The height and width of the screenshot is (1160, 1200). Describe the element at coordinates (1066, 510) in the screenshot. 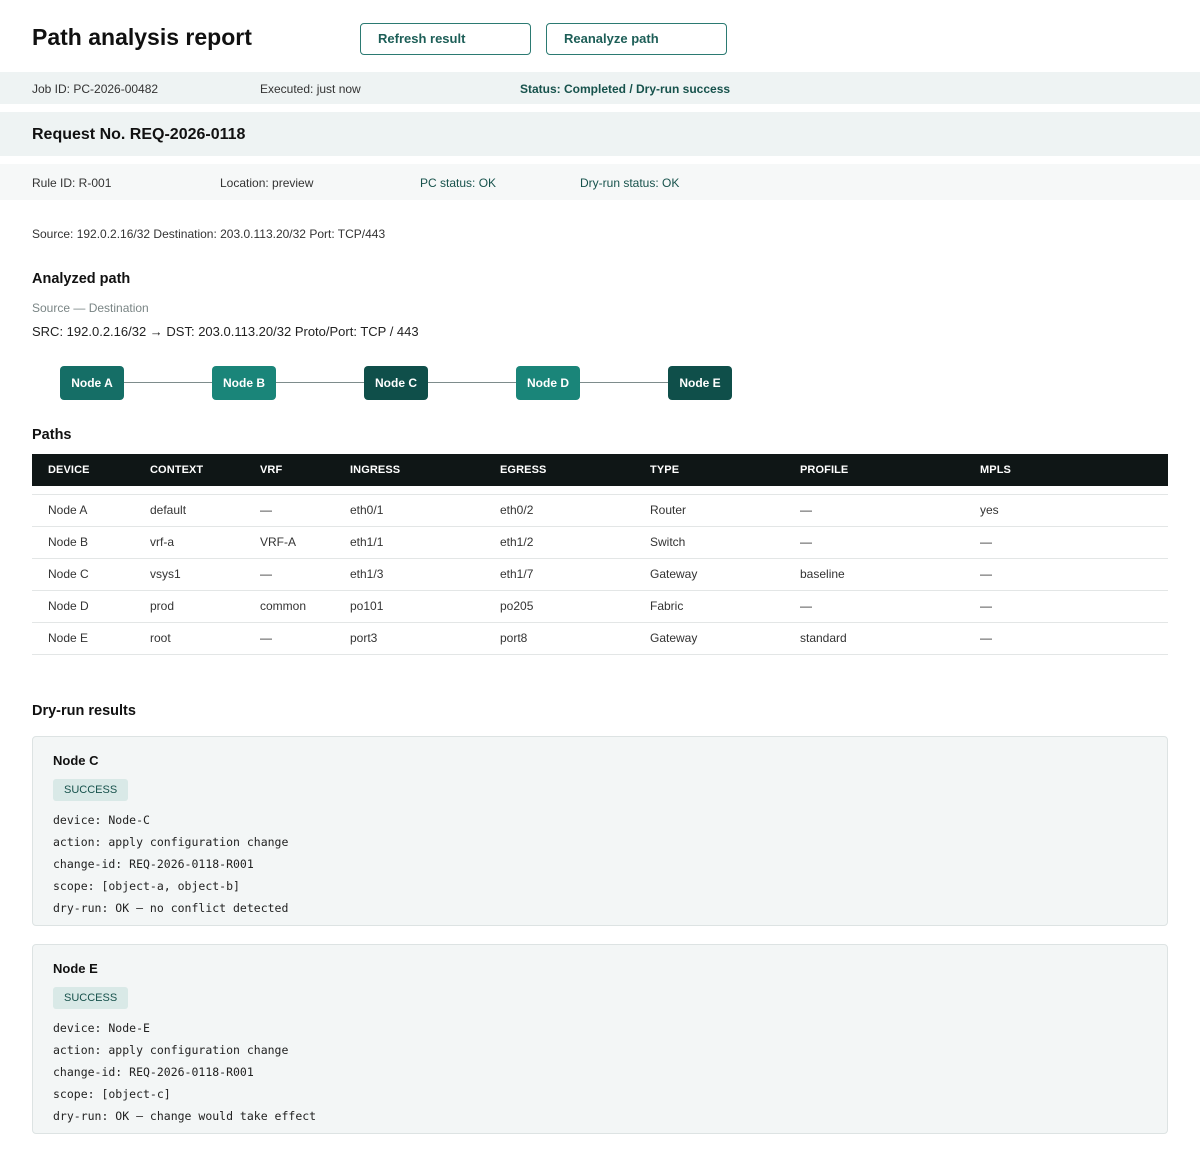

I see `cell-mpls: yes` at that location.